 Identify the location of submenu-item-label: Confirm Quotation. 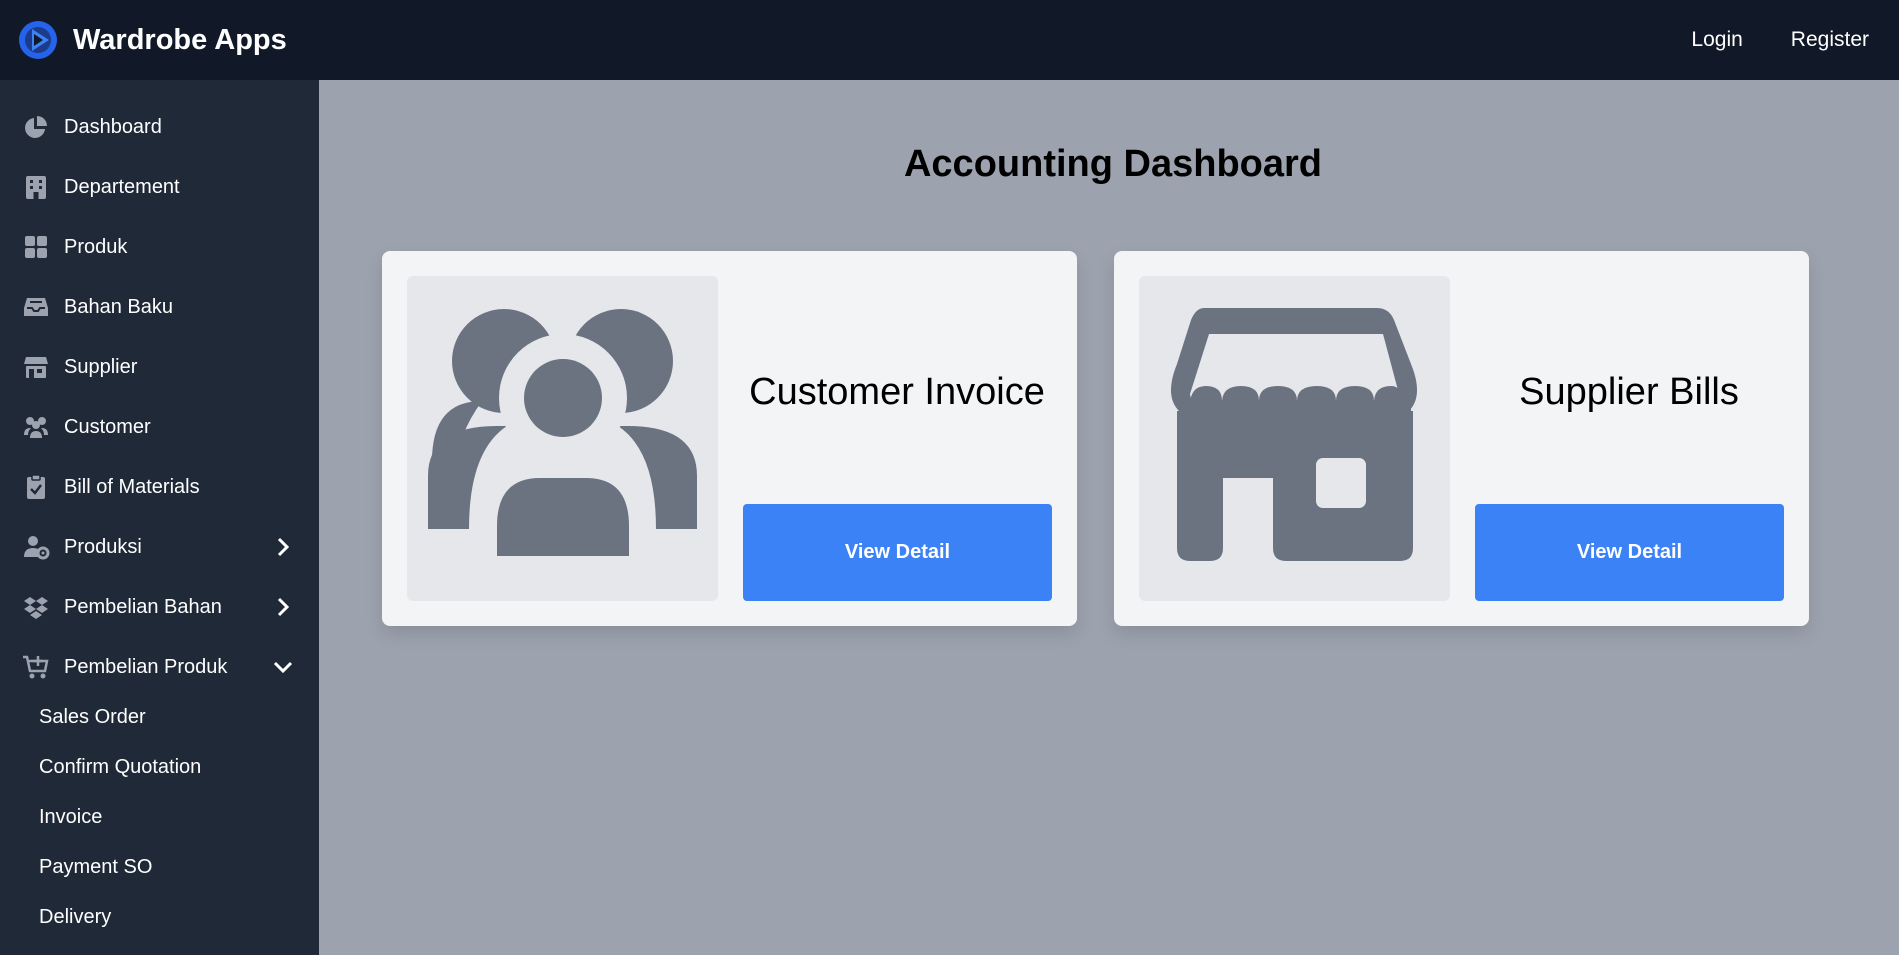
(120, 766).